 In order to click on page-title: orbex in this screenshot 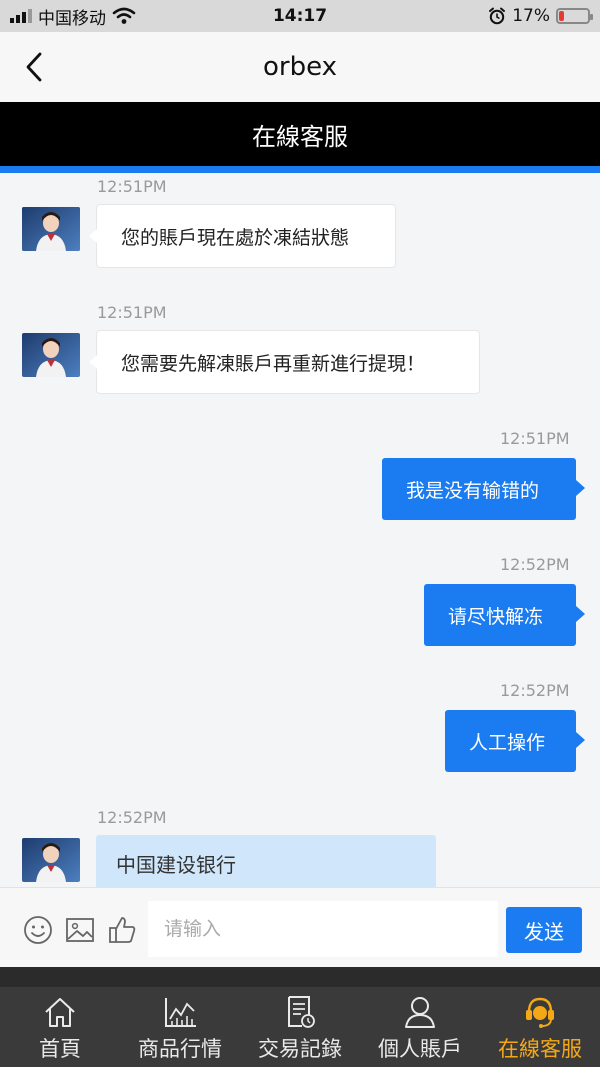, I will do `click(300, 67)`.